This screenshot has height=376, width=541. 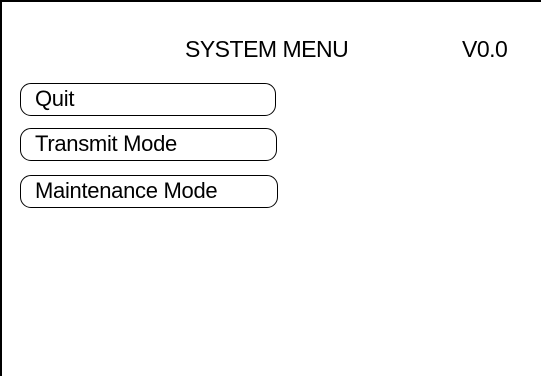 What do you see at coordinates (485, 49) in the screenshot?
I see `version-label: V0.0` at bounding box center [485, 49].